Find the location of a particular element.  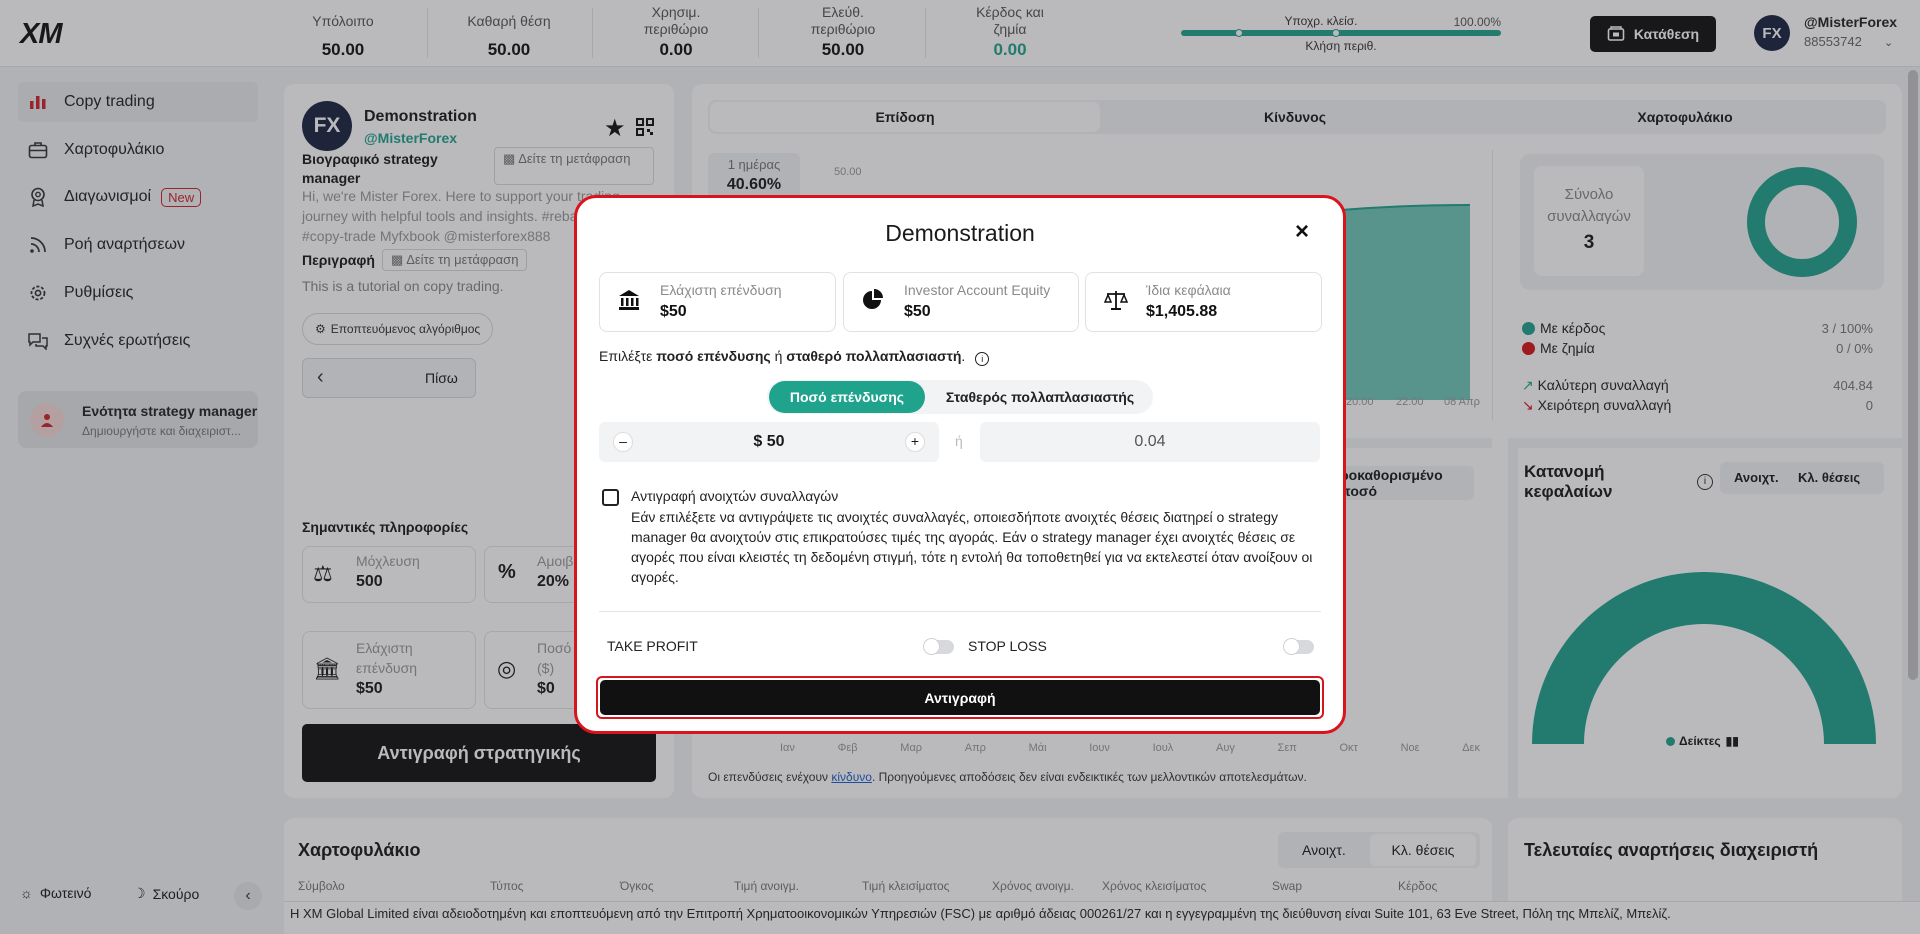

plus-button: + is located at coordinates (915, 442).